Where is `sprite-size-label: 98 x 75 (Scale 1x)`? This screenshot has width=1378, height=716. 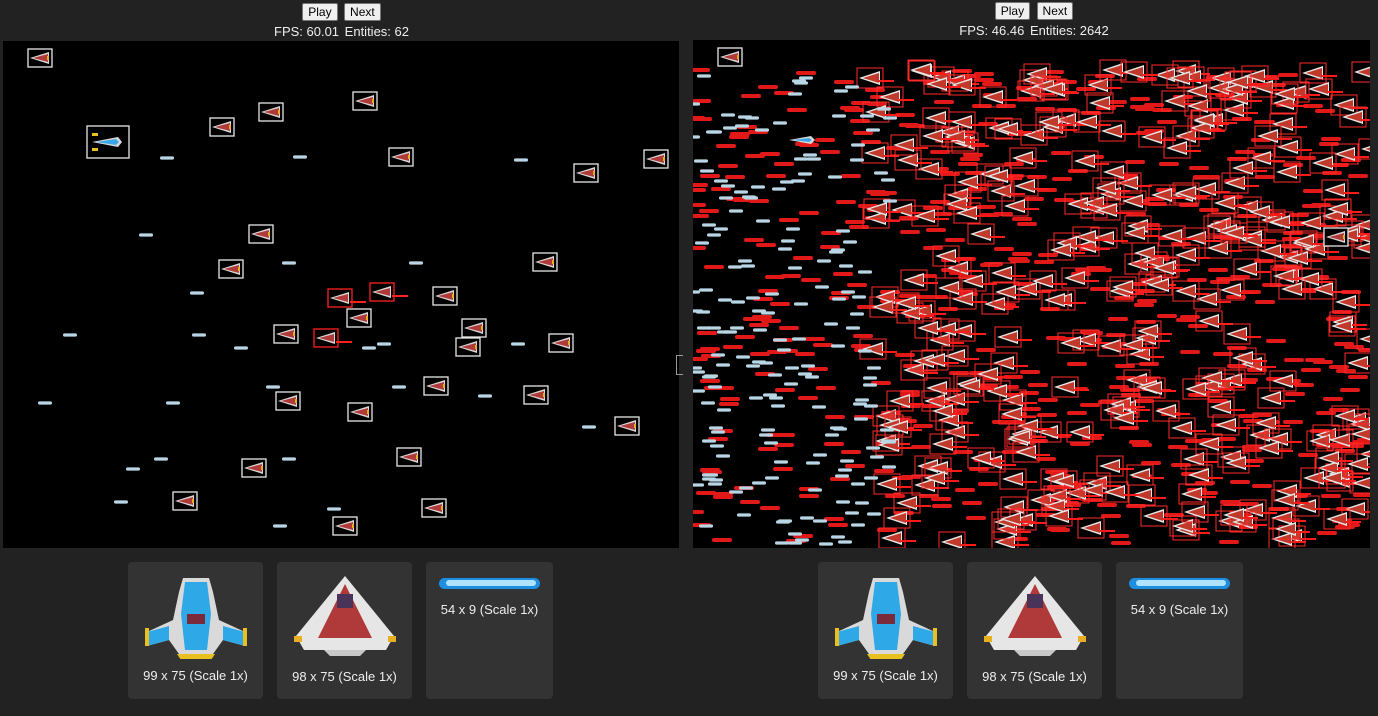
sprite-size-label: 98 x 75 (Scale 1x) is located at coordinates (1034, 676).